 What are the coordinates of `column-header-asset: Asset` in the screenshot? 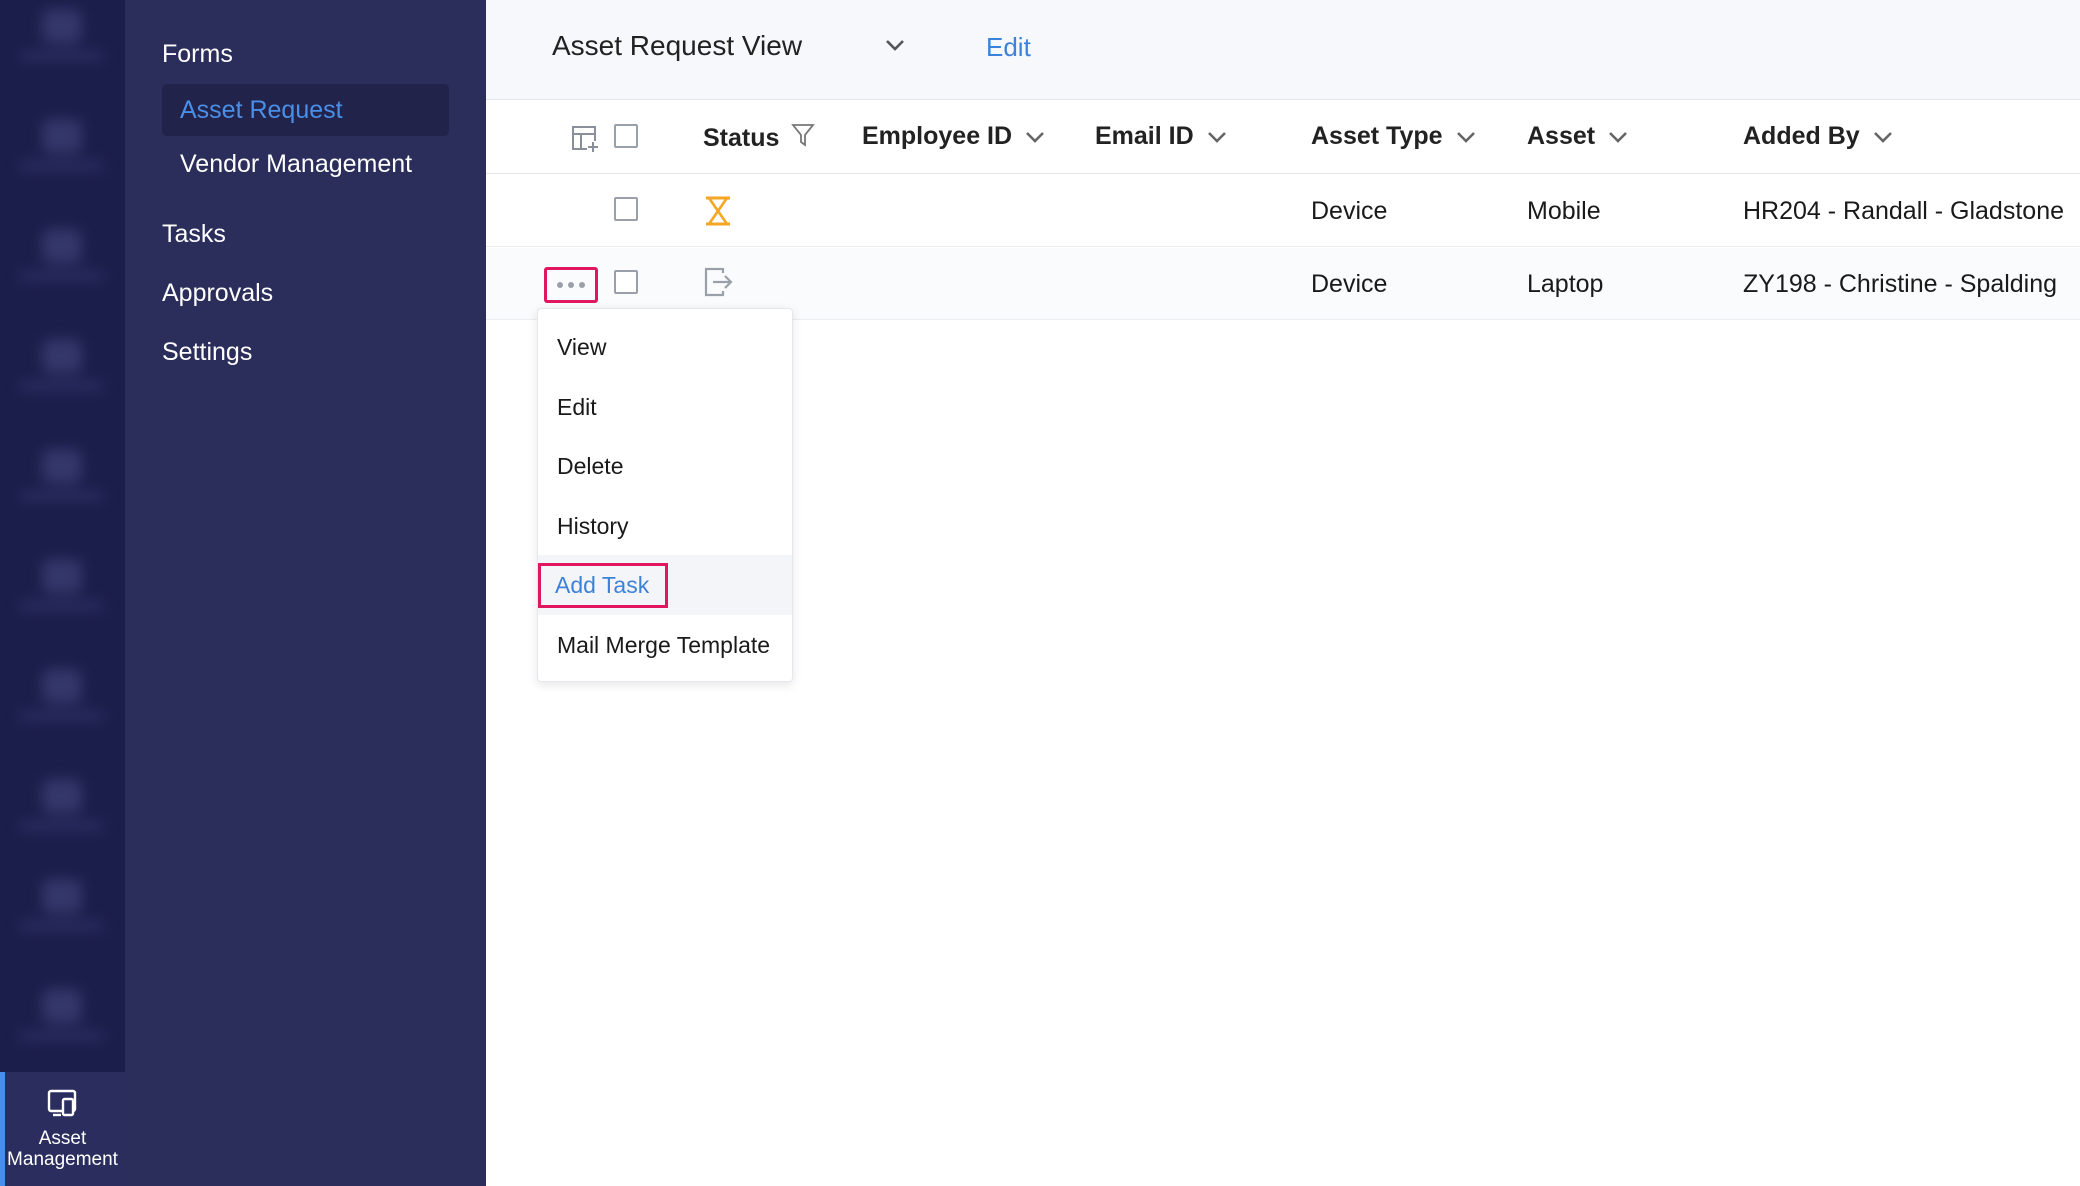 It's located at (1578, 136).